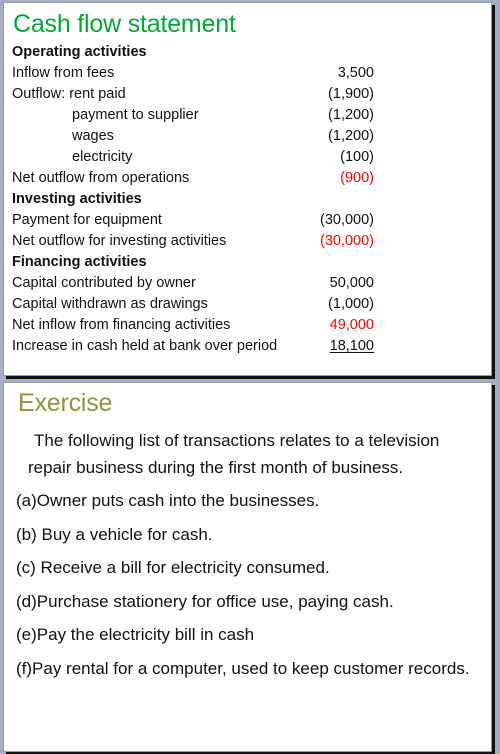 This screenshot has height=754, width=500. What do you see at coordinates (93, 136) in the screenshot?
I see `cash-flow-row-label: wages` at bounding box center [93, 136].